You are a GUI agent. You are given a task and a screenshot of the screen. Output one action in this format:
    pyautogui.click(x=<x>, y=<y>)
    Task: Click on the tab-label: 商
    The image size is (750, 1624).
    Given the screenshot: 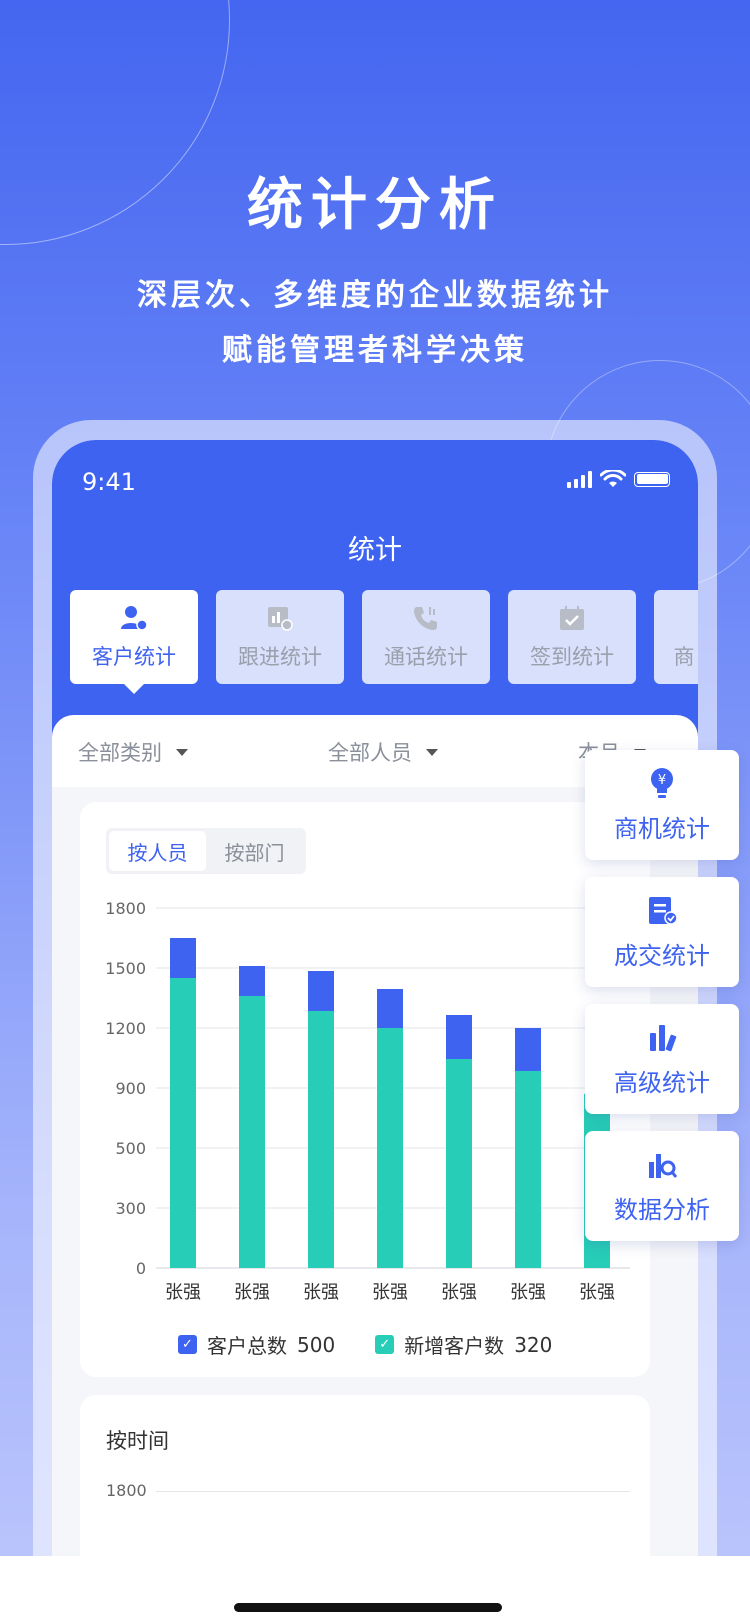 What is the action you would take?
    pyautogui.click(x=684, y=657)
    